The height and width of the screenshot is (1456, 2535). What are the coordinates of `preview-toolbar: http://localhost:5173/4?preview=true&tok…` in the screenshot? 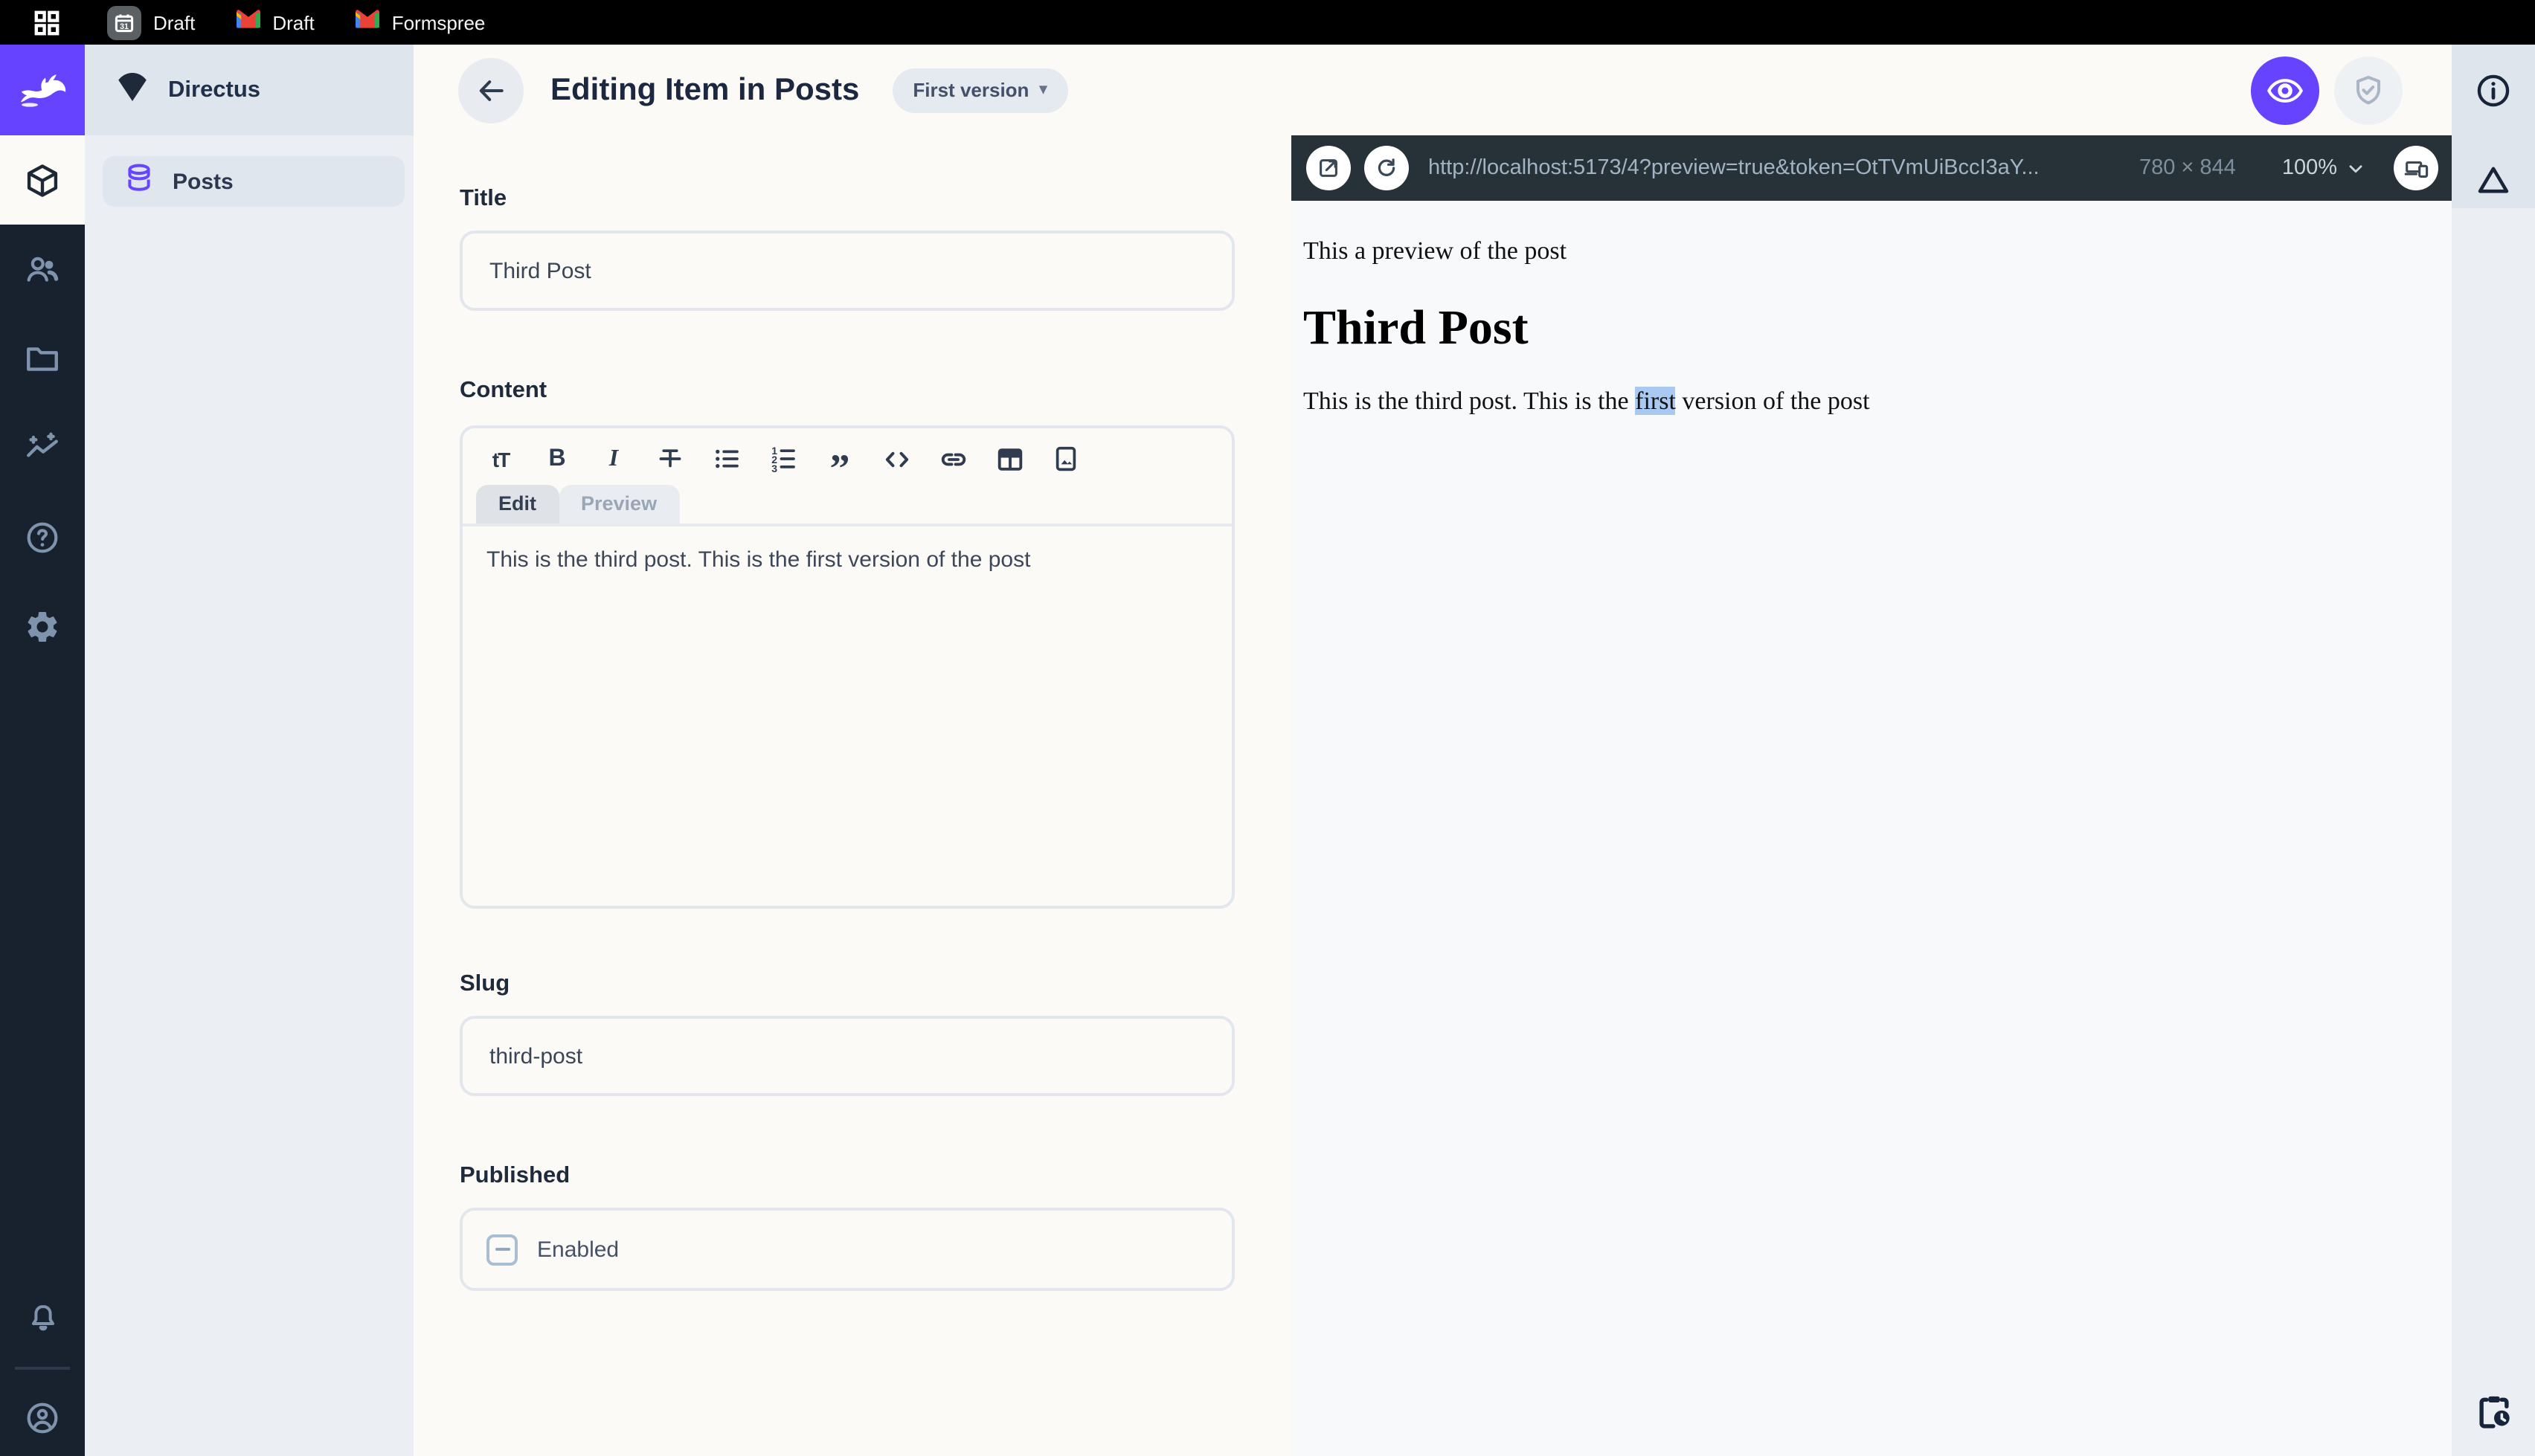 It's located at (1871, 168).